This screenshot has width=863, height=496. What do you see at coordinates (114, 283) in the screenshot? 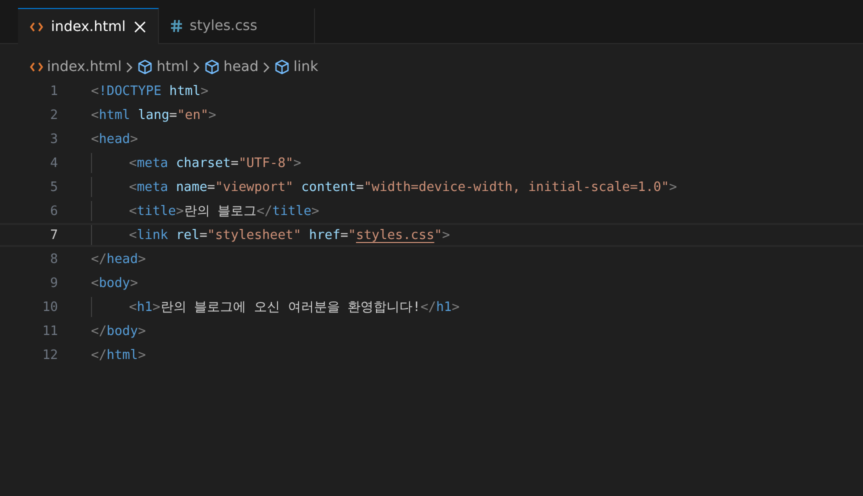
I see `code-line: <body>` at bounding box center [114, 283].